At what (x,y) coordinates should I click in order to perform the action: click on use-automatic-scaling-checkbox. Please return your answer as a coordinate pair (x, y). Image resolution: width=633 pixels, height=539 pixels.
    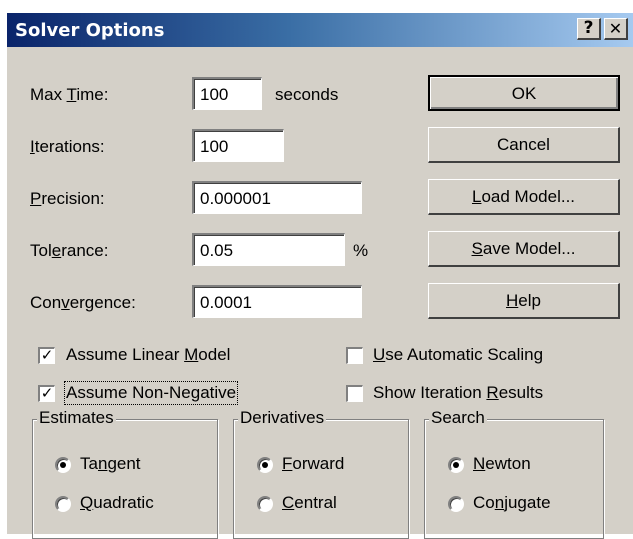
    Looking at the image, I should click on (354, 355).